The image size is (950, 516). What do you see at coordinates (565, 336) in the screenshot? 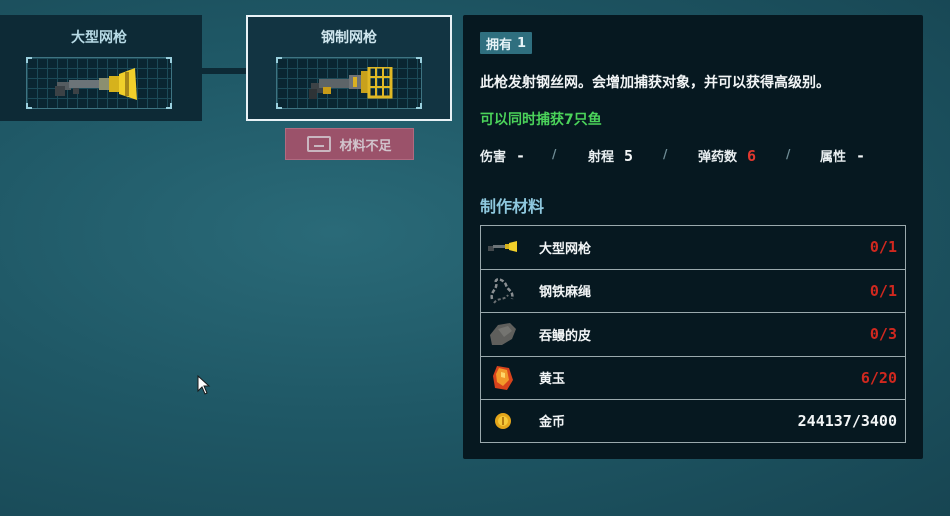
I see `material-name: 吞鳗的皮` at bounding box center [565, 336].